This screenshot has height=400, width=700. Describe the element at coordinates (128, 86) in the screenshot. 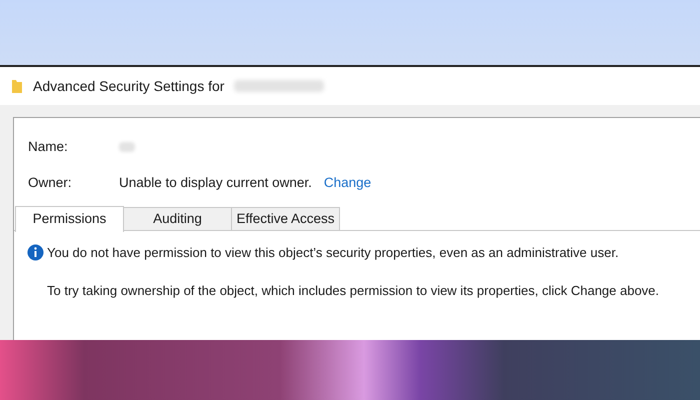

I see `window-title: Advanced Security Settings for` at that location.